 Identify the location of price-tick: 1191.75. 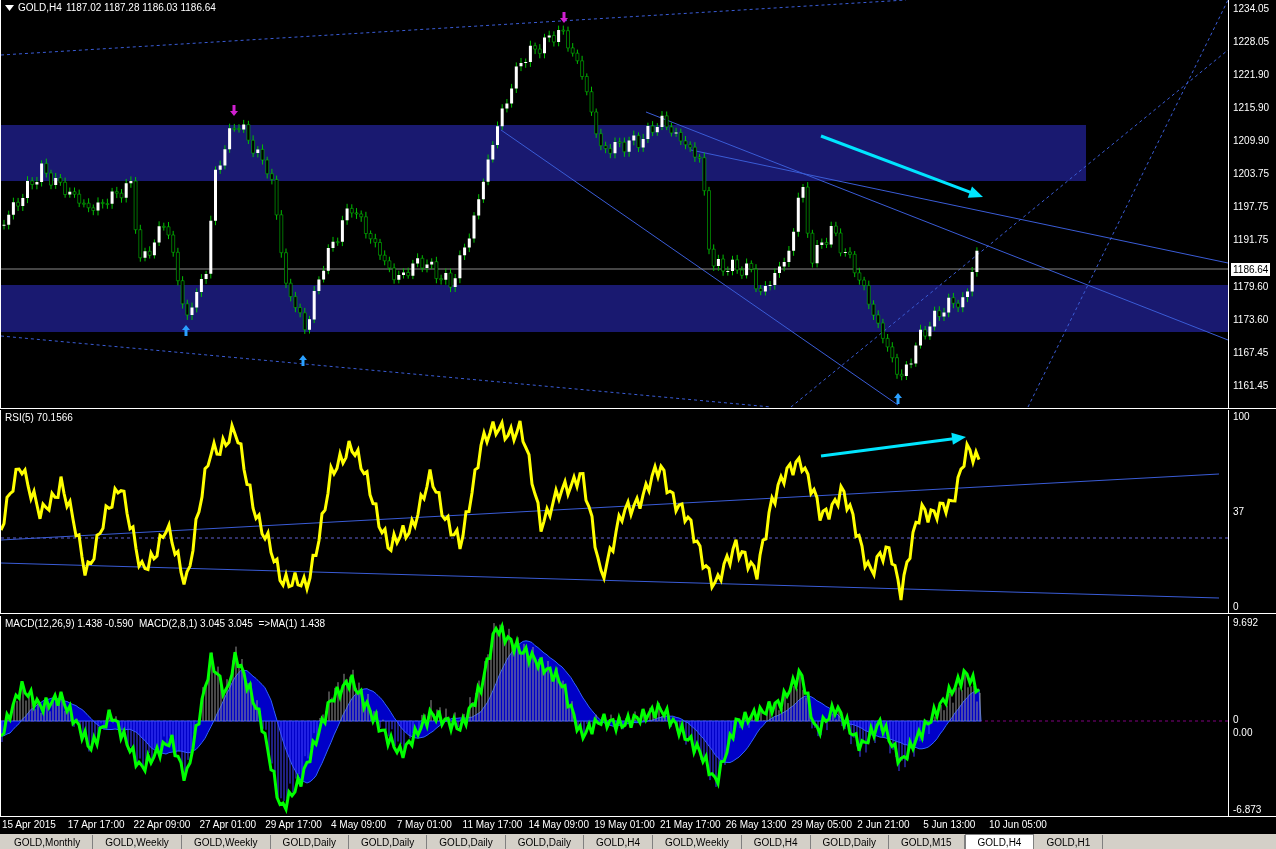
(1251, 239).